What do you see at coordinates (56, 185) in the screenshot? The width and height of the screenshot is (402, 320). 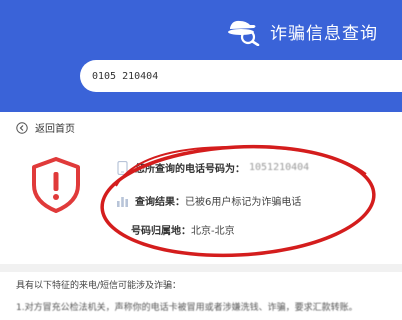 I see `shield-warning-icon` at bounding box center [56, 185].